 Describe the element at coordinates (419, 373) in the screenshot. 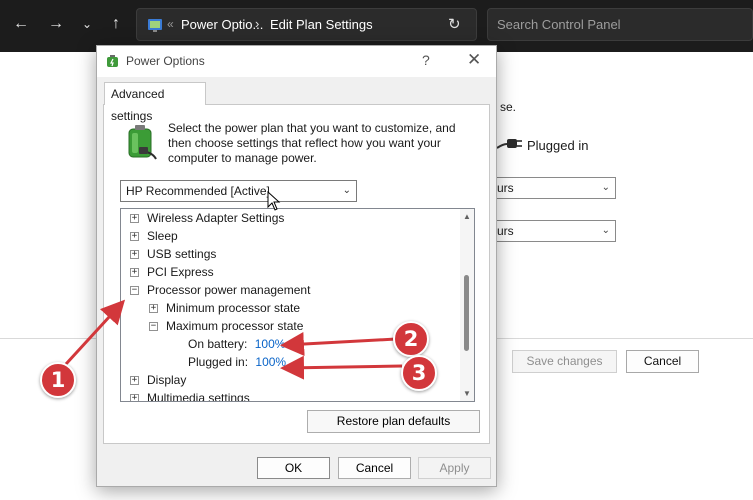

I see `annotation-marker-3: 3` at that location.